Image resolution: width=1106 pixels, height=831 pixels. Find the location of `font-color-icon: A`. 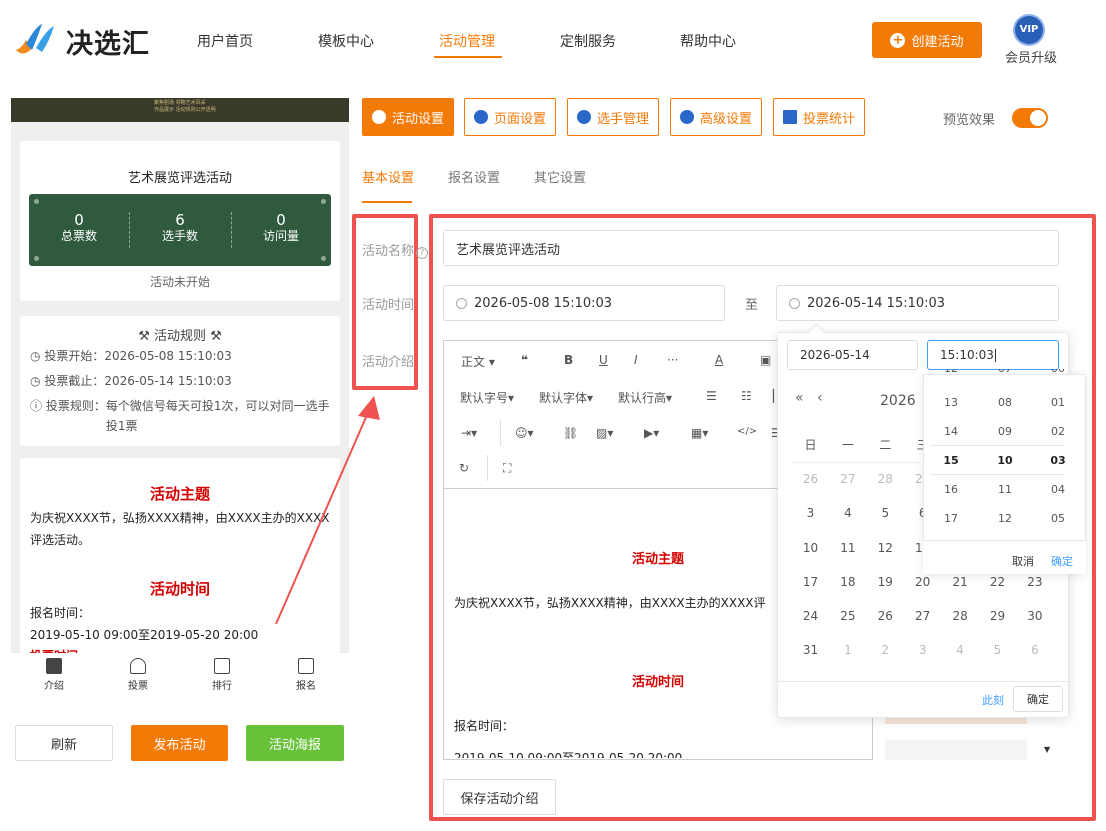

font-color-icon: A is located at coordinates (719, 360).